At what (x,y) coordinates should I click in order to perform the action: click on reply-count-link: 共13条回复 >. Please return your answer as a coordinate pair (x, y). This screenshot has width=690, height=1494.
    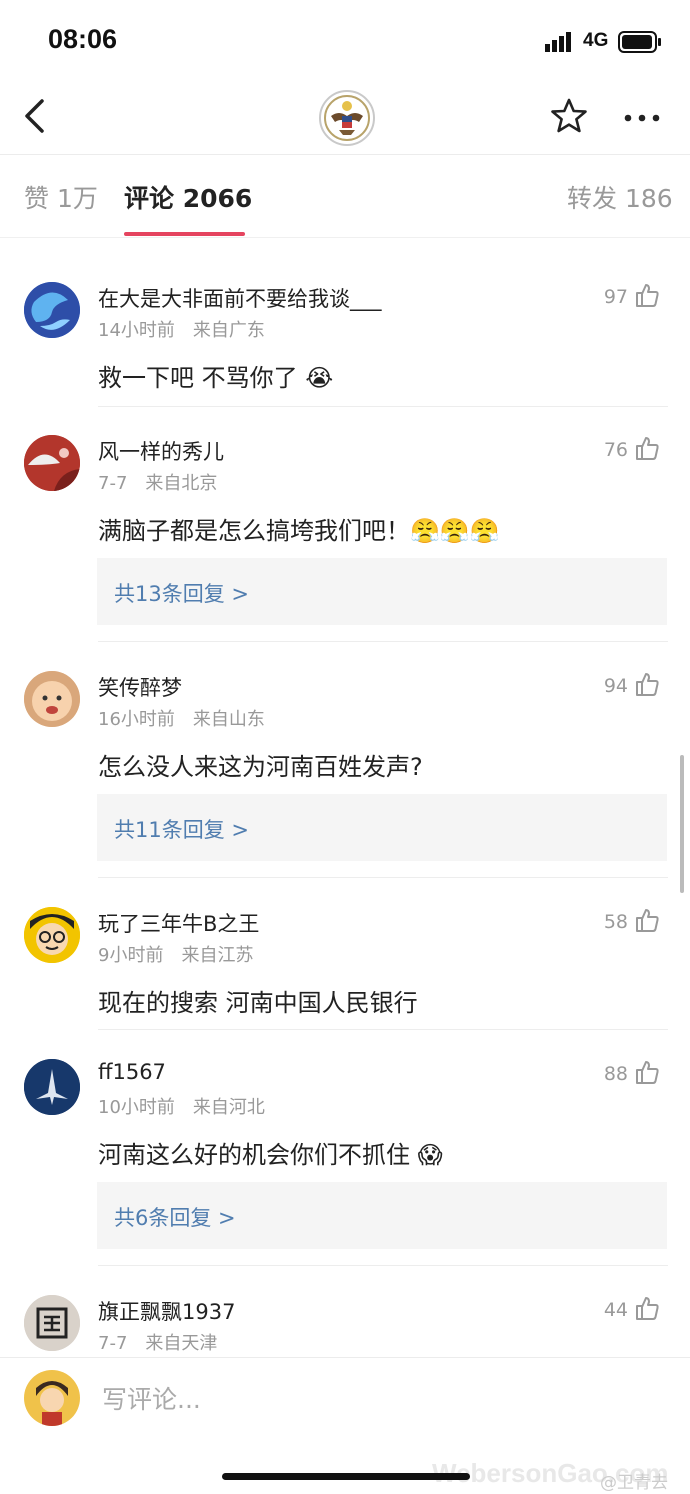
    Looking at the image, I should click on (181, 593).